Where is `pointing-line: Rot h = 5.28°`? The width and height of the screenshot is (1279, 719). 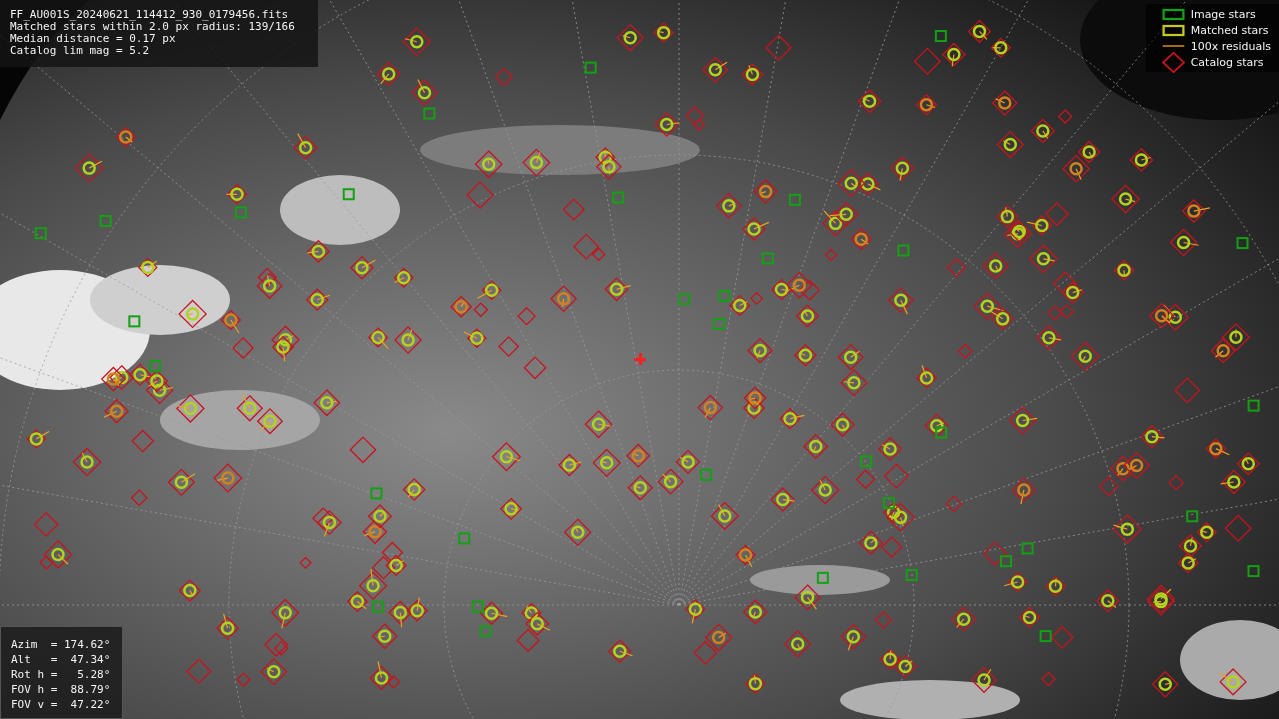 pointing-line: Rot h = 5.28° is located at coordinates (61, 674).